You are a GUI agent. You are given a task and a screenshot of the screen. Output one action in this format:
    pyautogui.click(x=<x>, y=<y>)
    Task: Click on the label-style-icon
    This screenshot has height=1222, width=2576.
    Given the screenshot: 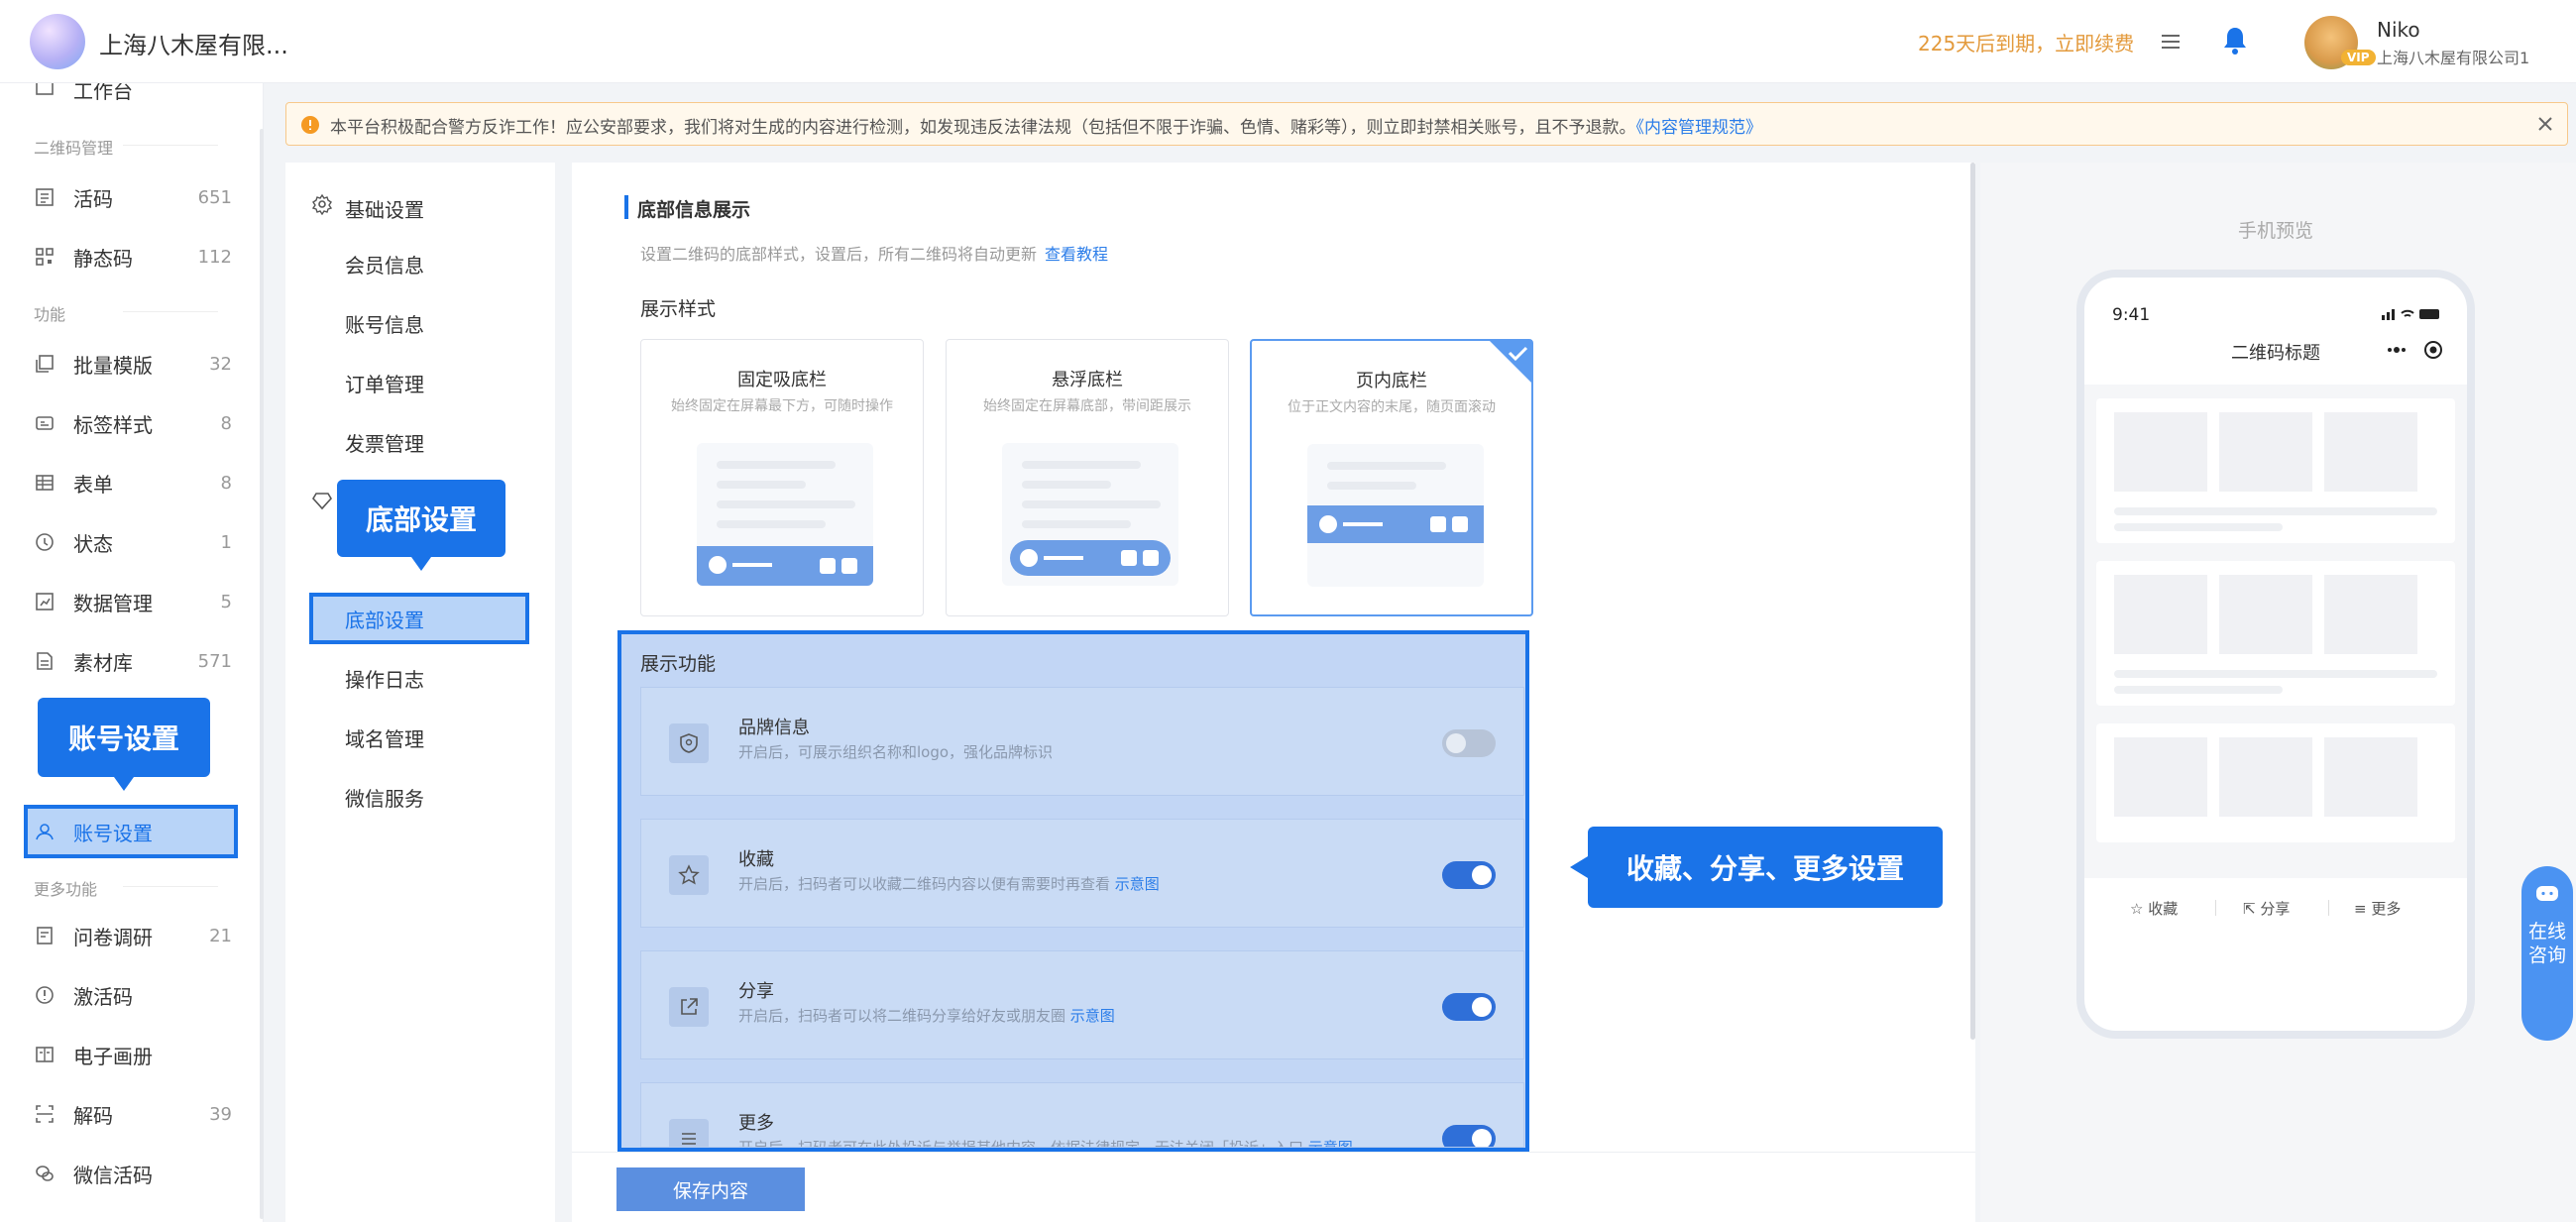 What is the action you would take?
    pyautogui.click(x=45, y=423)
    